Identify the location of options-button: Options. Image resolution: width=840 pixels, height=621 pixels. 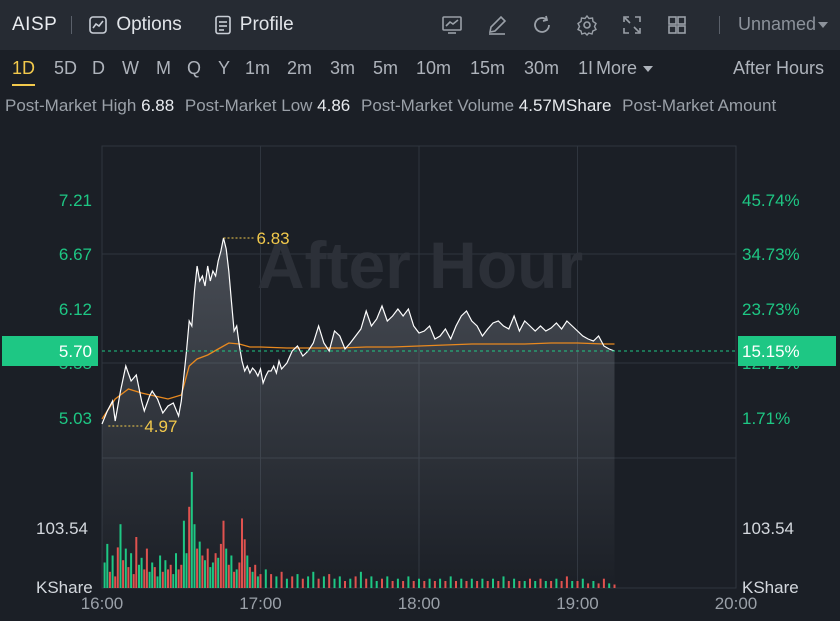
(135, 25).